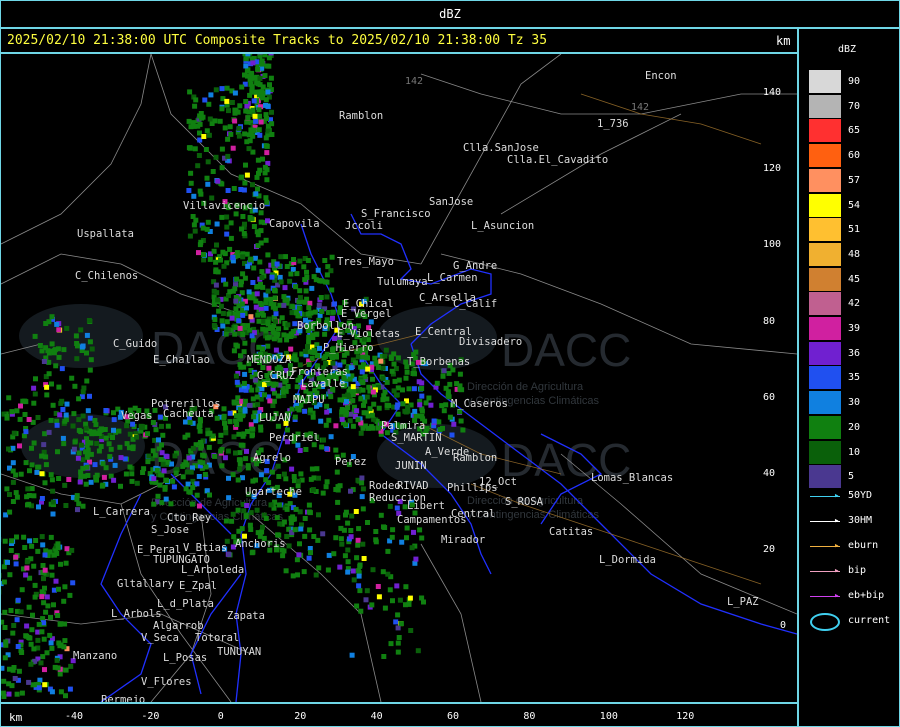 The image size is (900, 727). I want to click on x-tick-label: 20, so click(300, 716).